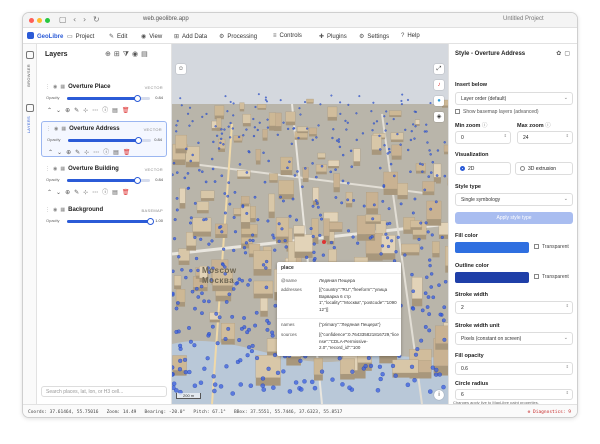 This screenshot has width=600, height=444. I want to click on menu-plugins: ✚ Plugins, so click(333, 36).